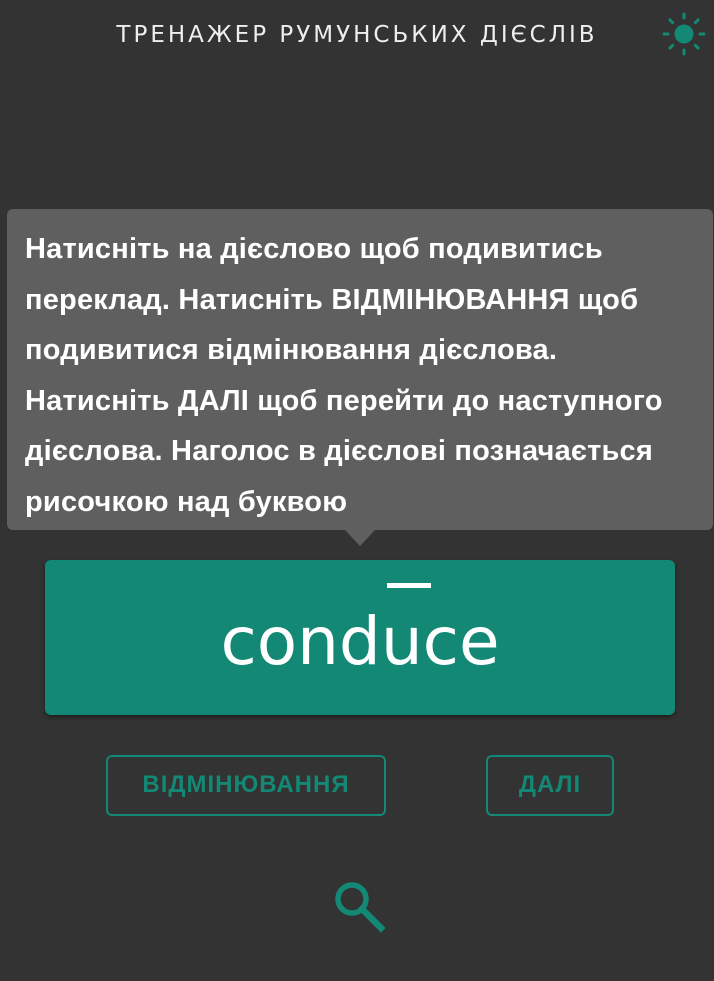 The image size is (714, 981). I want to click on next-button: ДАЛІ, so click(550, 785).